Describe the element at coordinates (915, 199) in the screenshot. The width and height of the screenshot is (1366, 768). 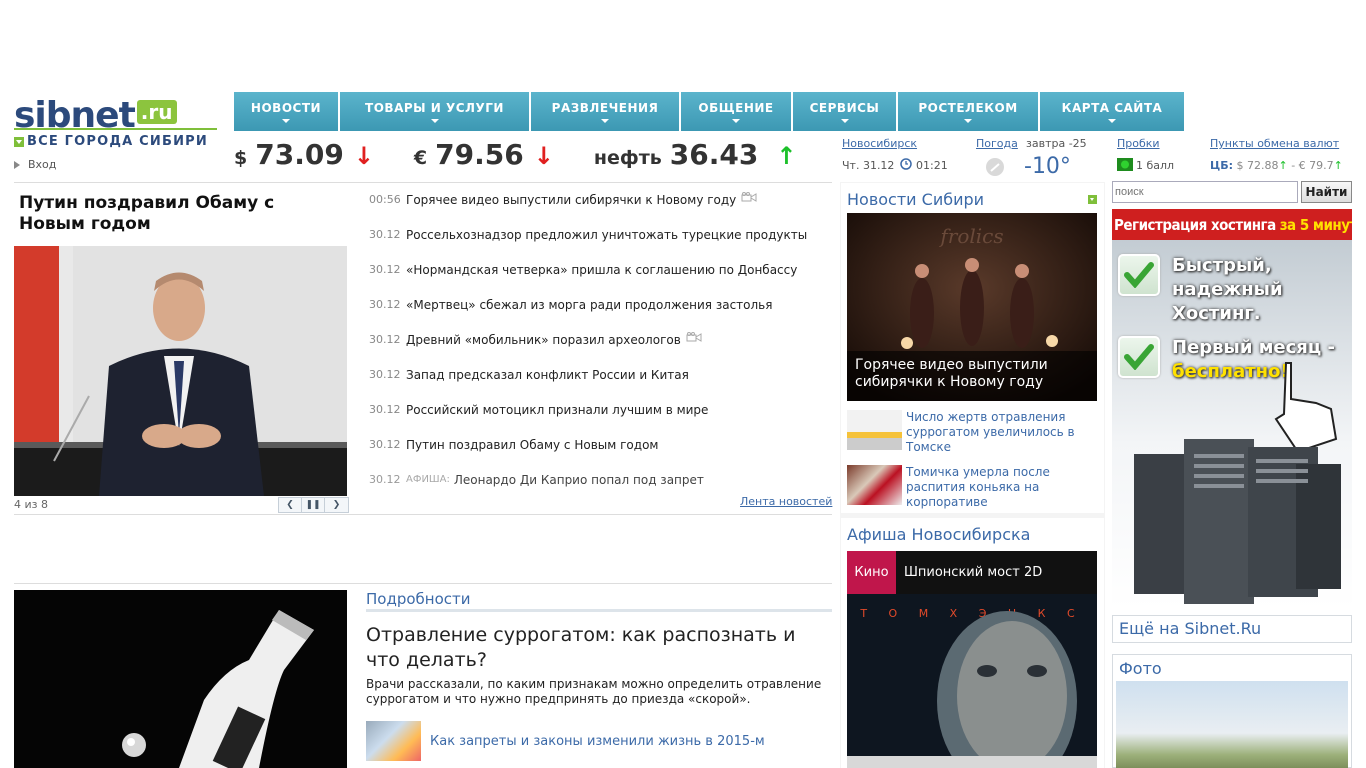
I see `siberia-news-title: Новости Сибири` at that location.